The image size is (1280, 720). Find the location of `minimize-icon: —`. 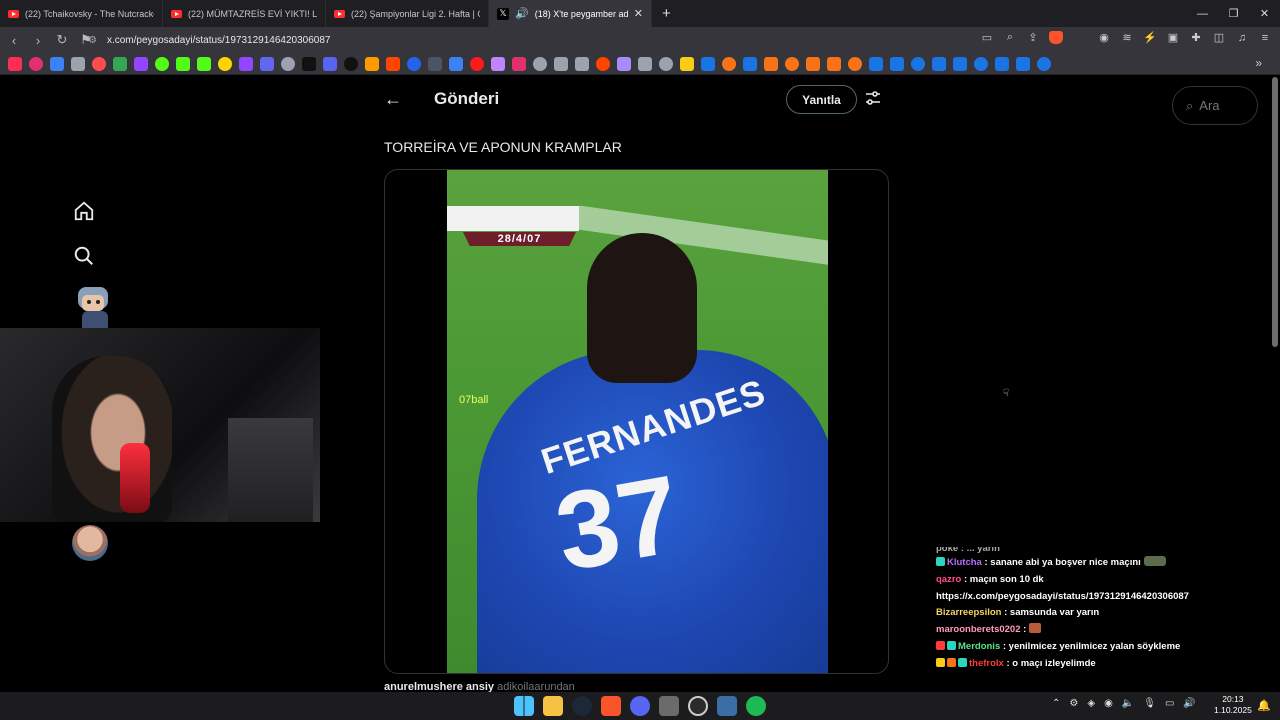

minimize-icon: — is located at coordinates (1202, 13).